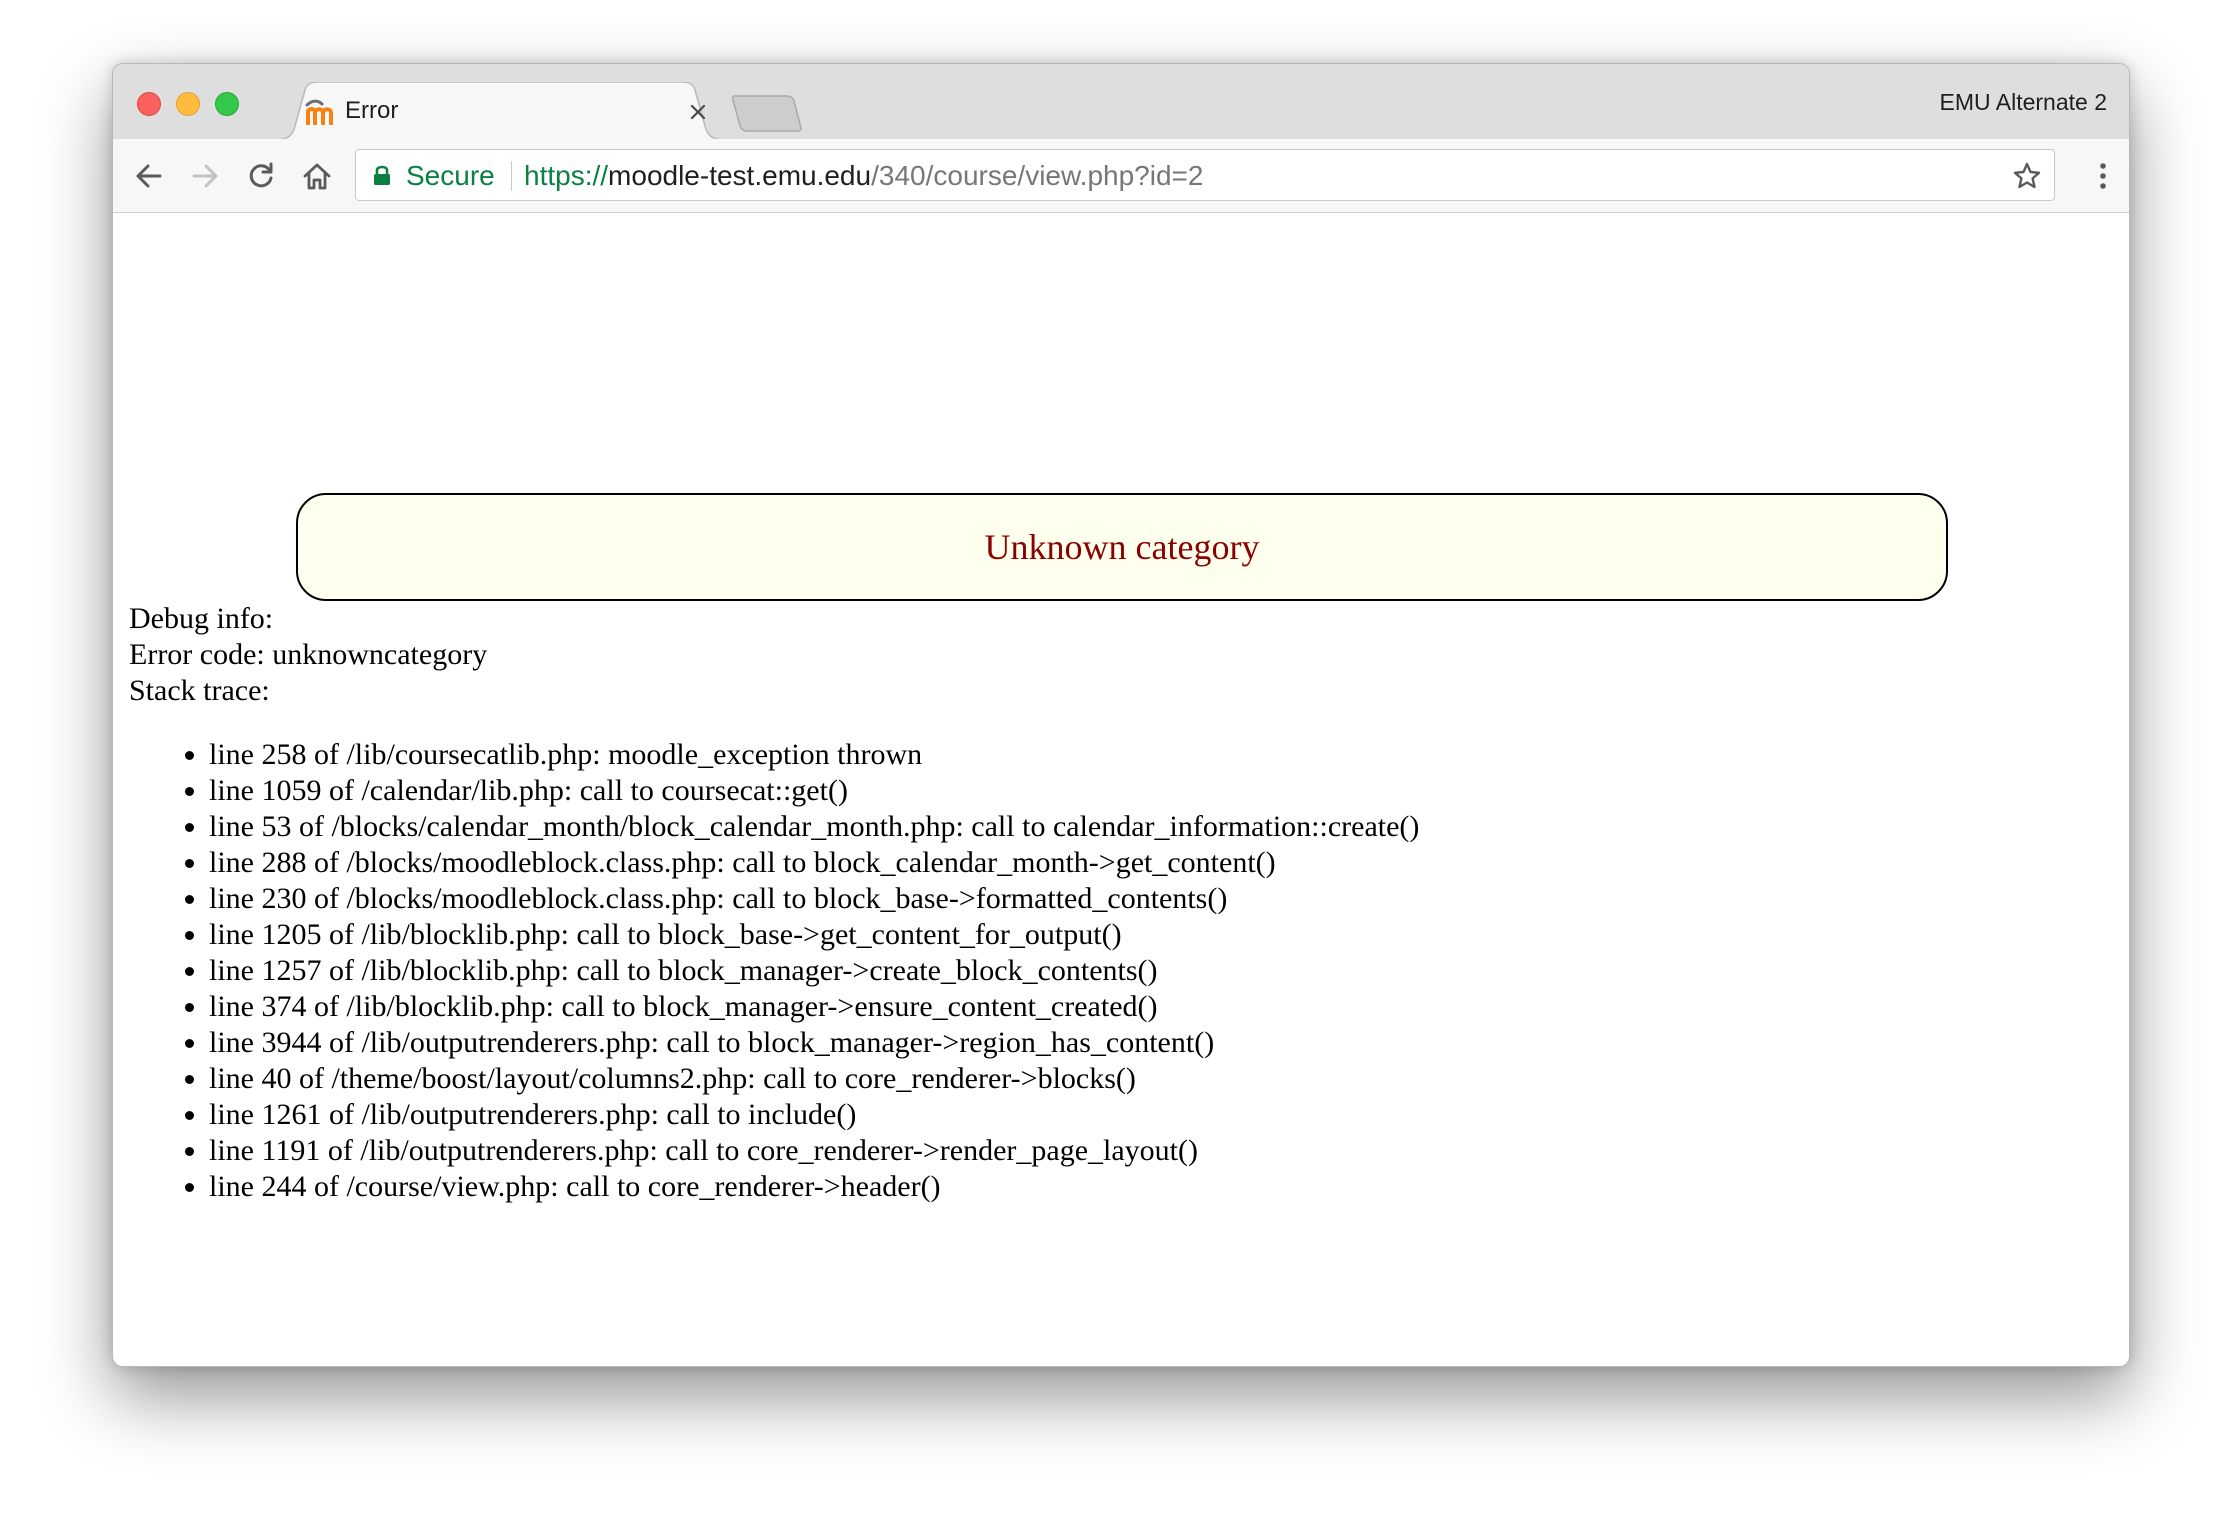 The height and width of the screenshot is (1524, 2238). What do you see at coordinates (1121, 102) in the screenshot?
I see `tab-strip: Error EMU Alternate 2` at bounding box center [1121, 102].